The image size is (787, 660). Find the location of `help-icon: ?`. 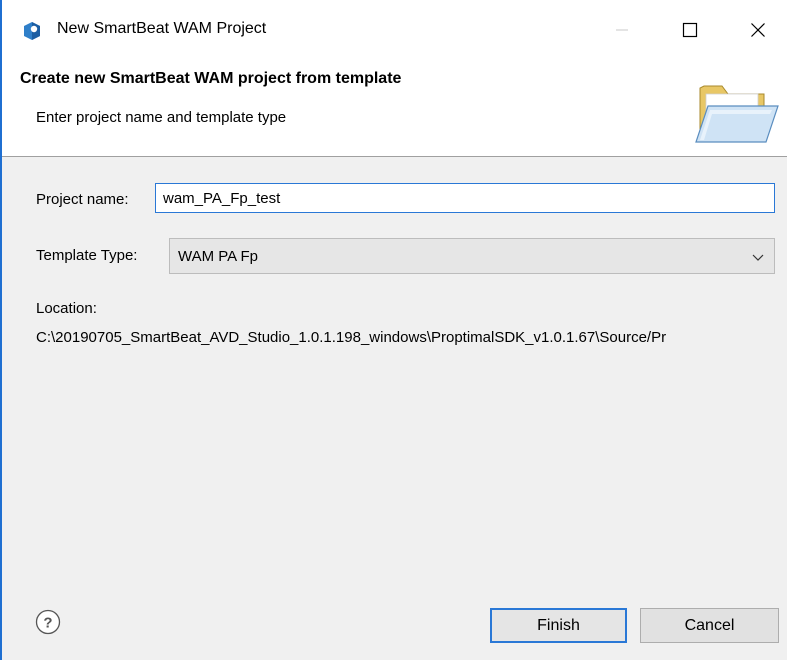

help-icon: ? is located at coordinates (48, 622).